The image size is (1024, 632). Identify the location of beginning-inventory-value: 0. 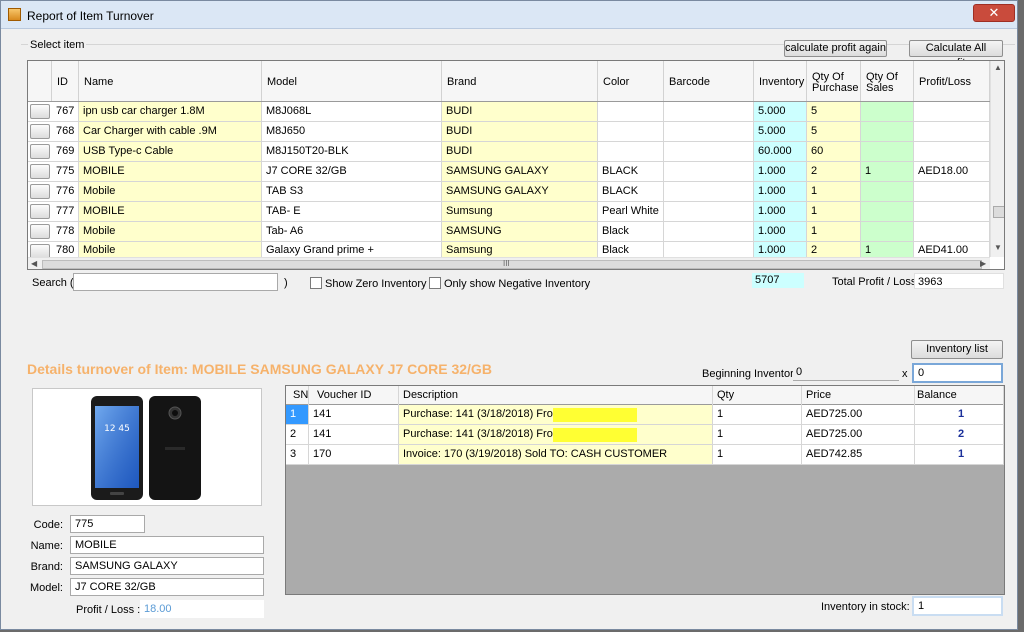
(846, 372).